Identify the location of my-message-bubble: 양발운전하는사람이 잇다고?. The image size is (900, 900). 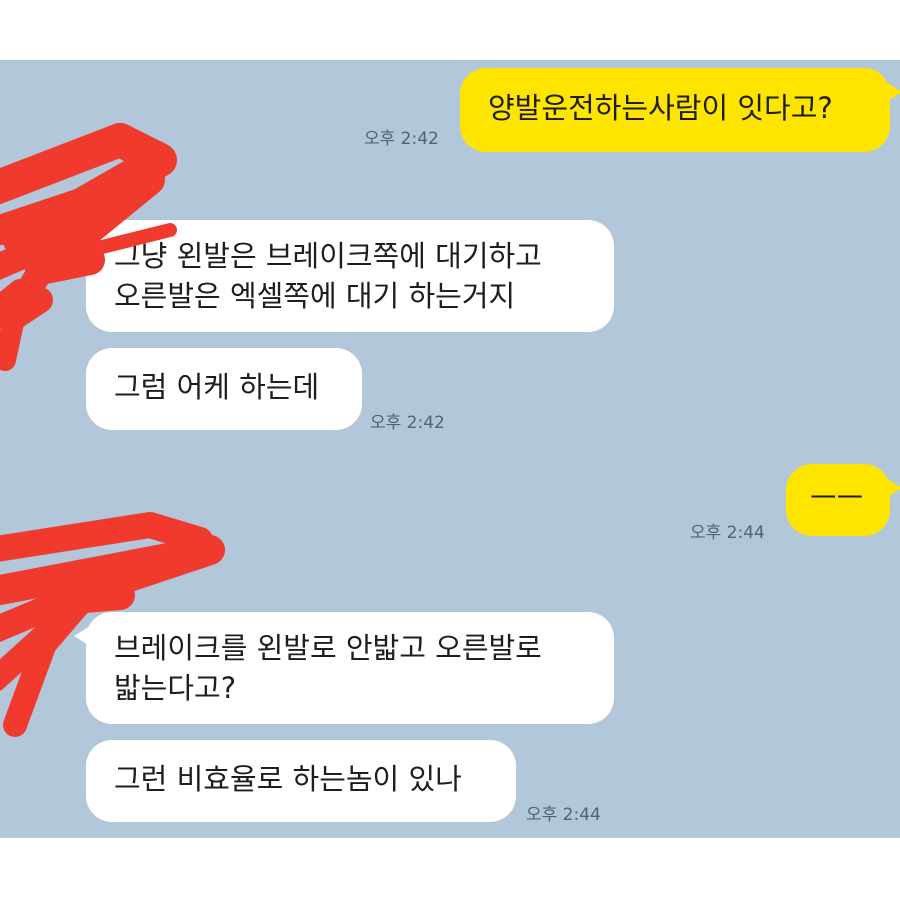
(680, 110).